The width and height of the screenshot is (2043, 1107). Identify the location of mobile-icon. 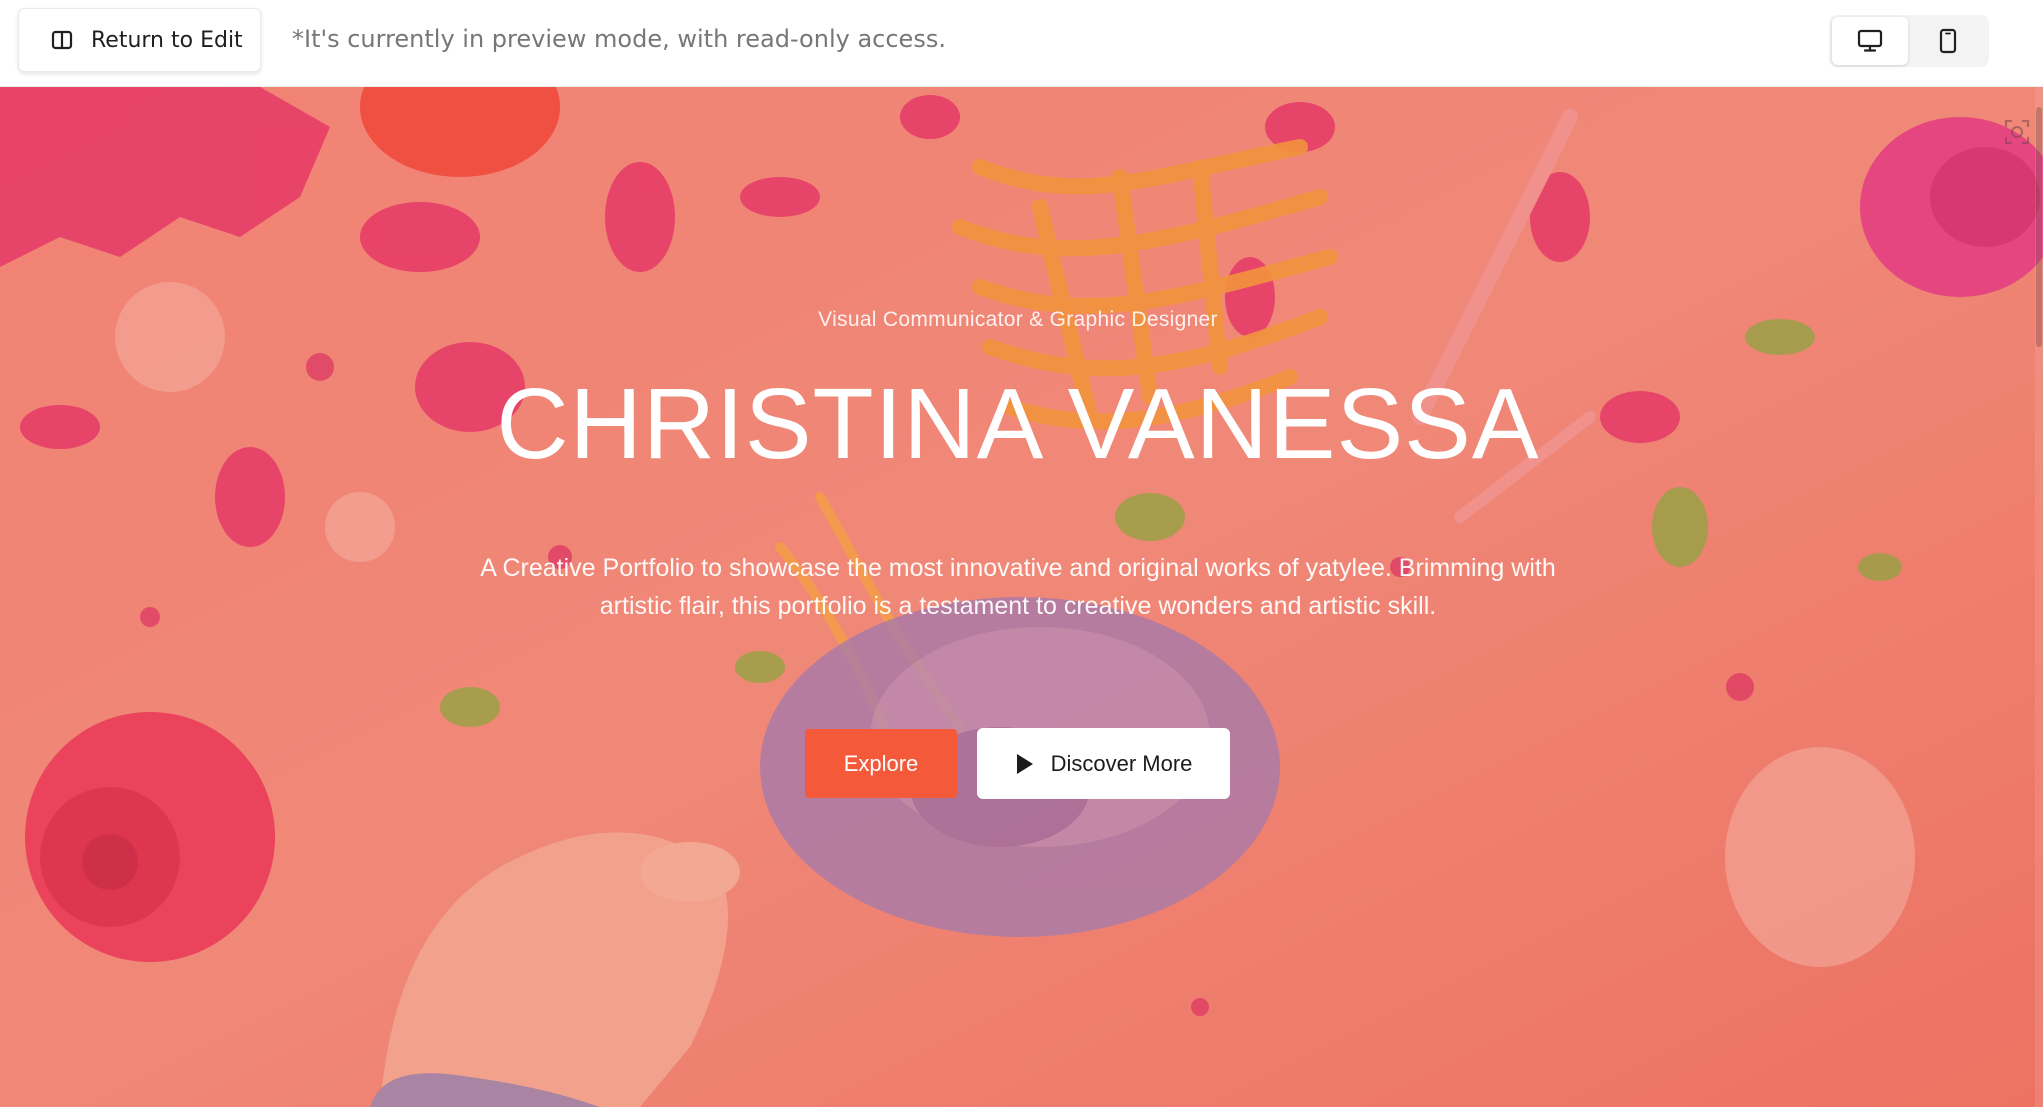
(1948, 41).